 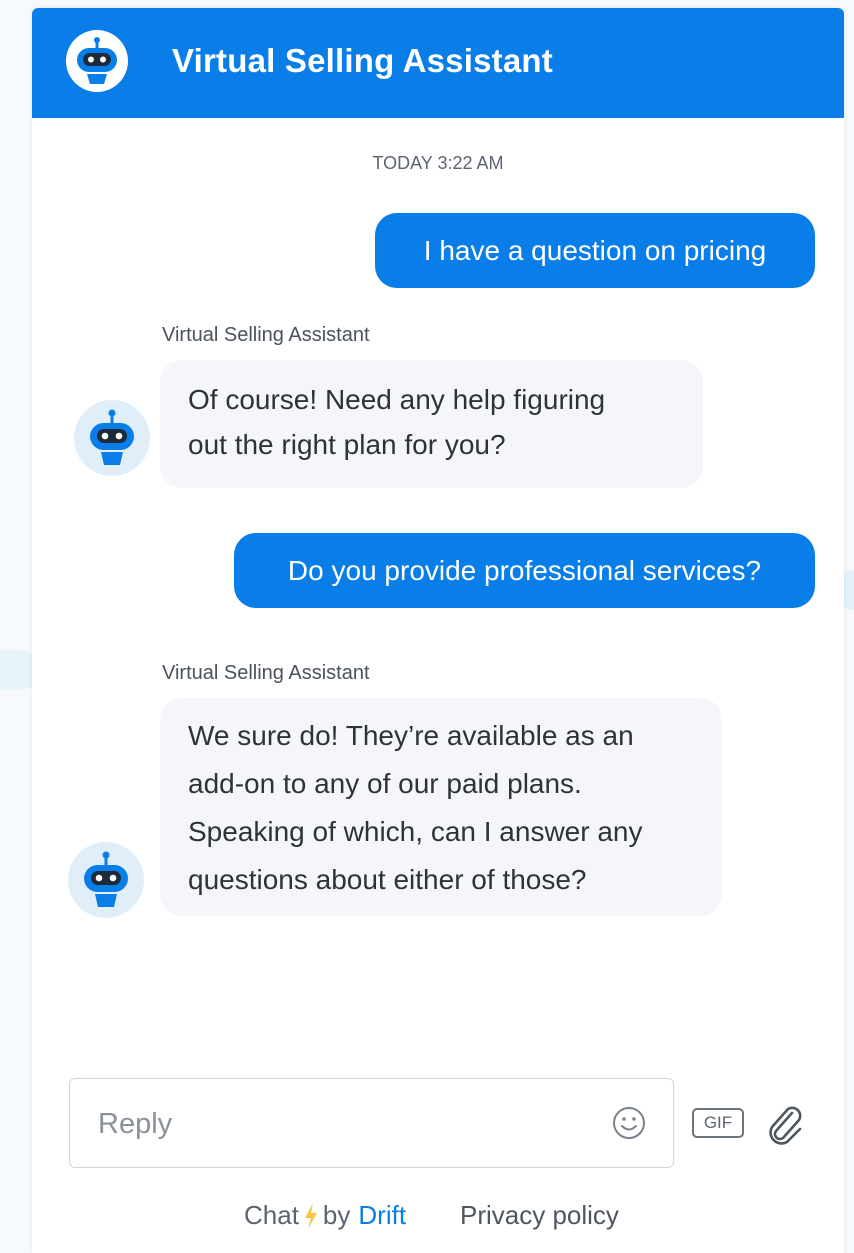 I want to click on chat-header: Virtual Selling Assistant, so click(x=438, y=63).